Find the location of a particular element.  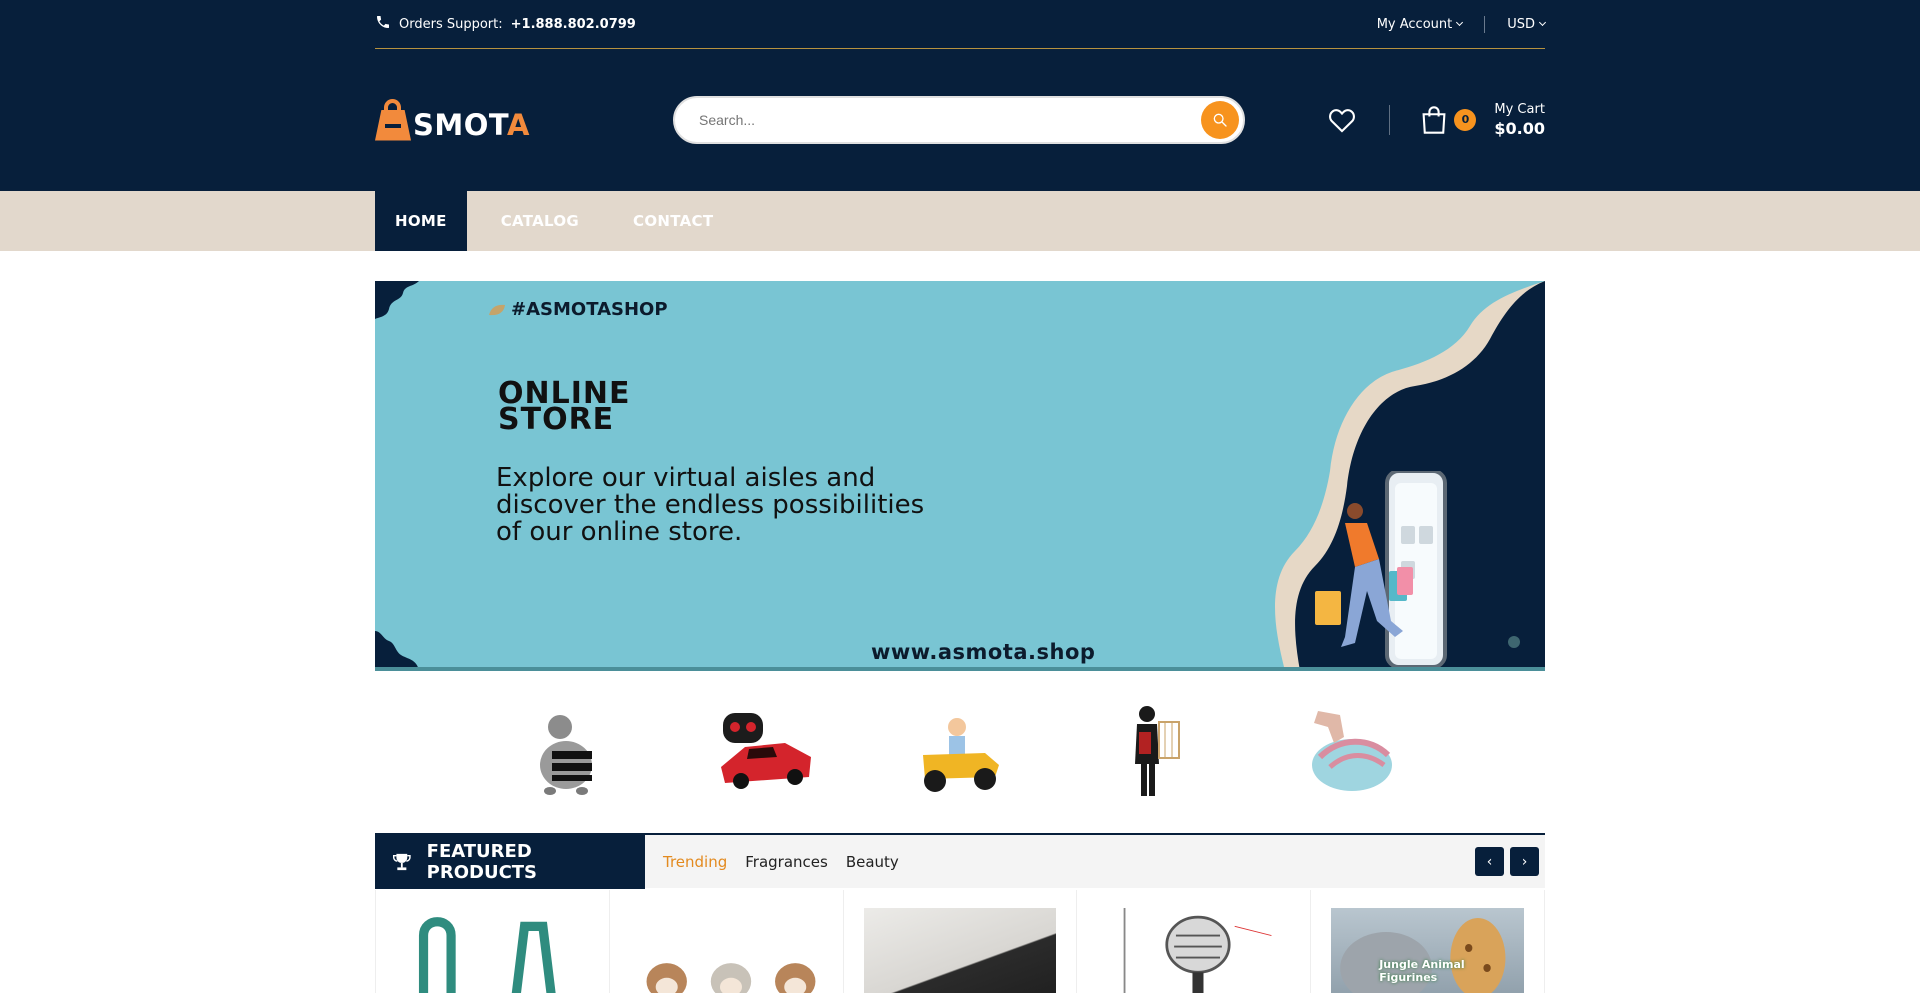

search-icon is located at coordinates (1220, 120).